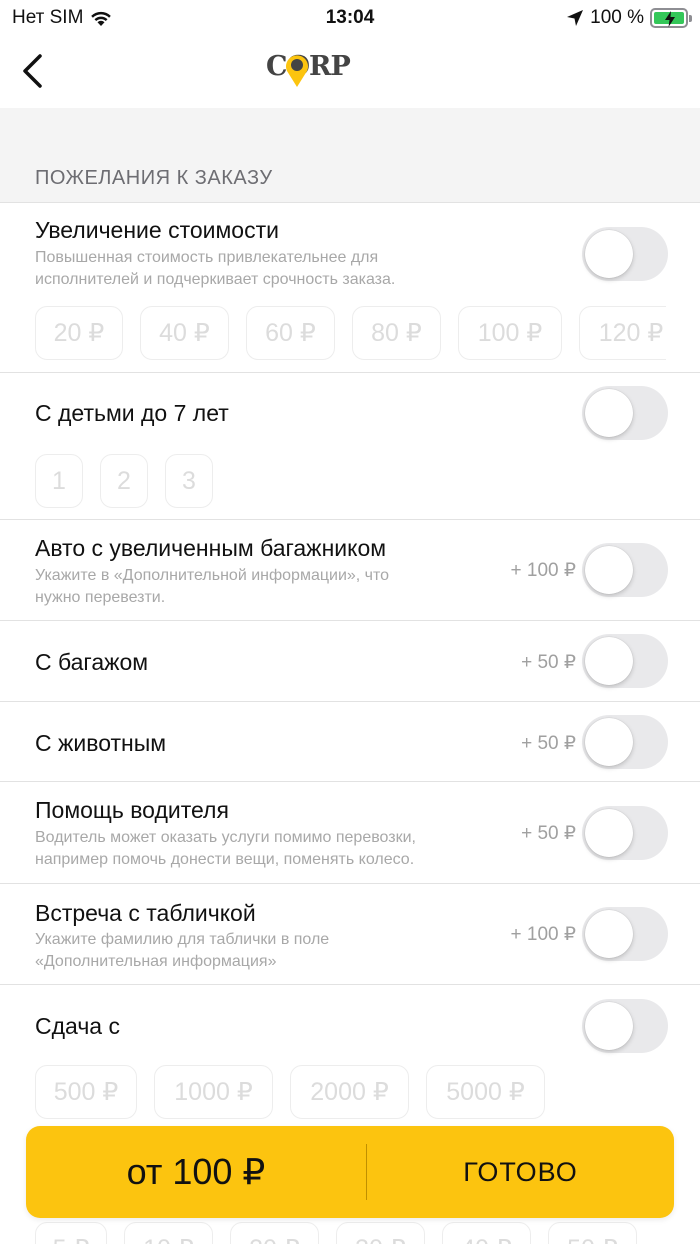  I want to click on chip-100: 100 ₽, so click(510, 333).